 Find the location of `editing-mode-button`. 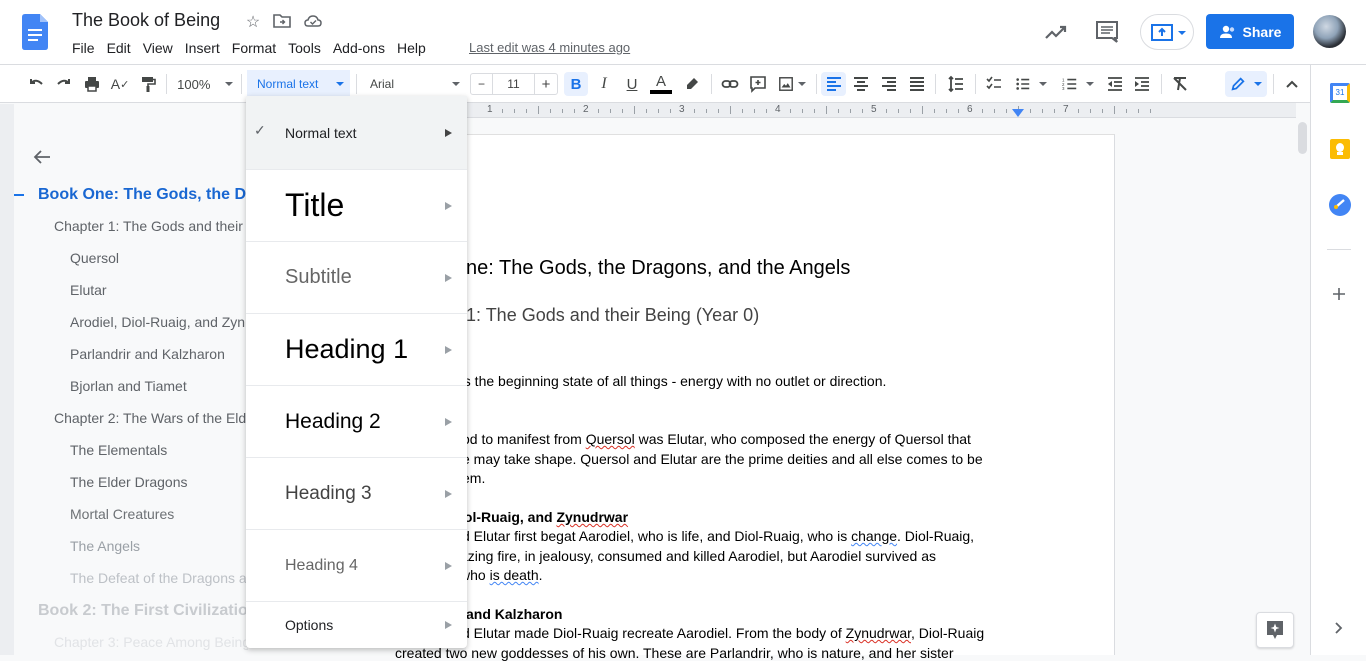

editing-mode-button is located at coordinates (1246, 84).